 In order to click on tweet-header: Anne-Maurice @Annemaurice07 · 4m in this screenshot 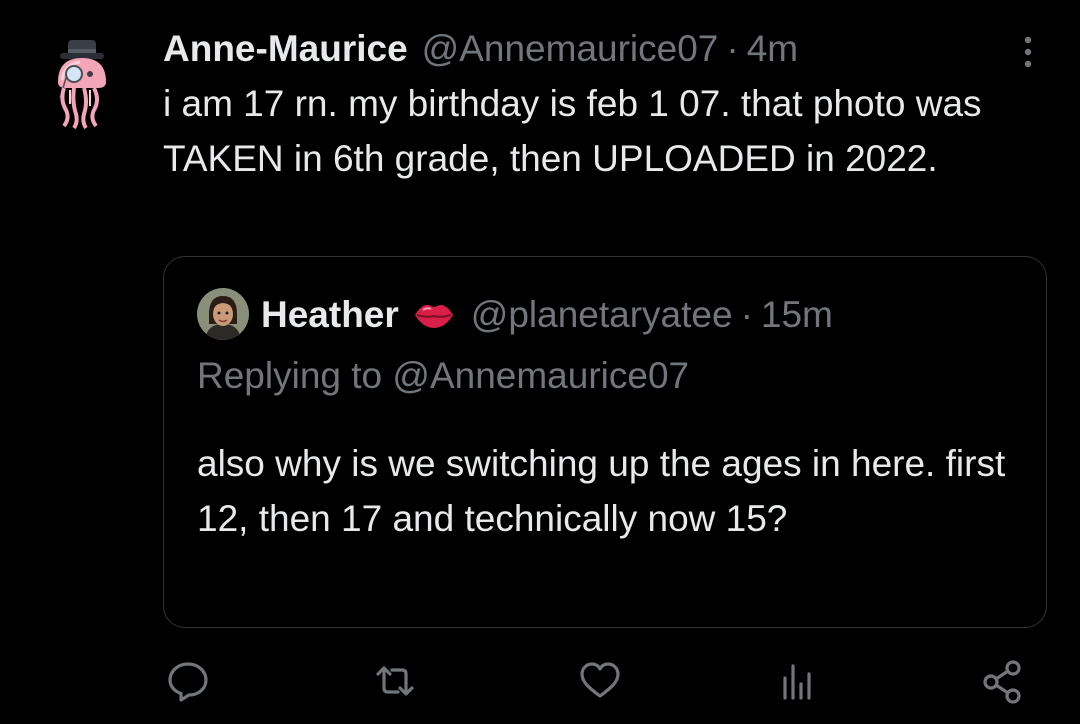, I will do `click(480, 49)`.